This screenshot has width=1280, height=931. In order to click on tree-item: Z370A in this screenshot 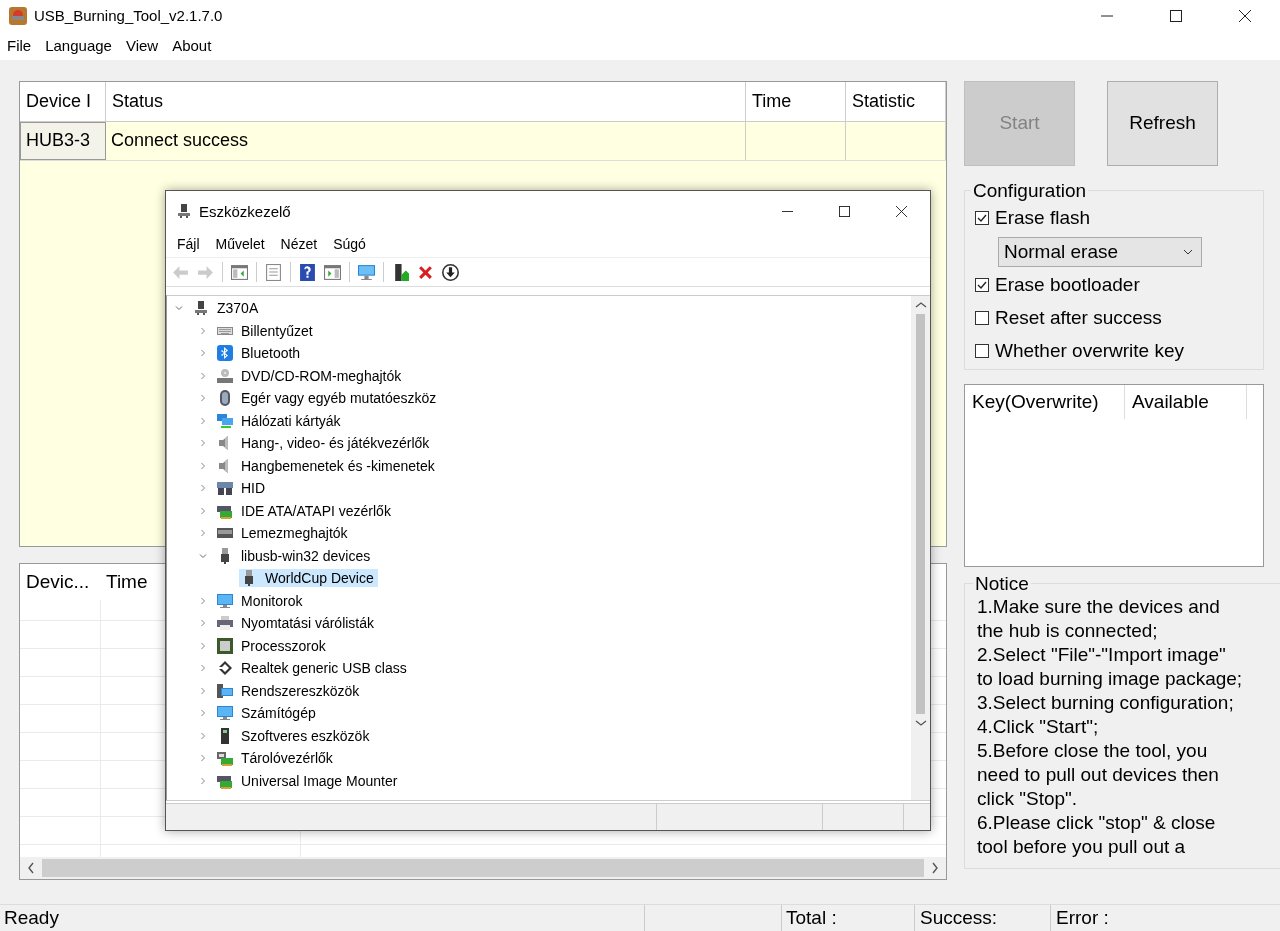, I will do `click(227, 308)`.